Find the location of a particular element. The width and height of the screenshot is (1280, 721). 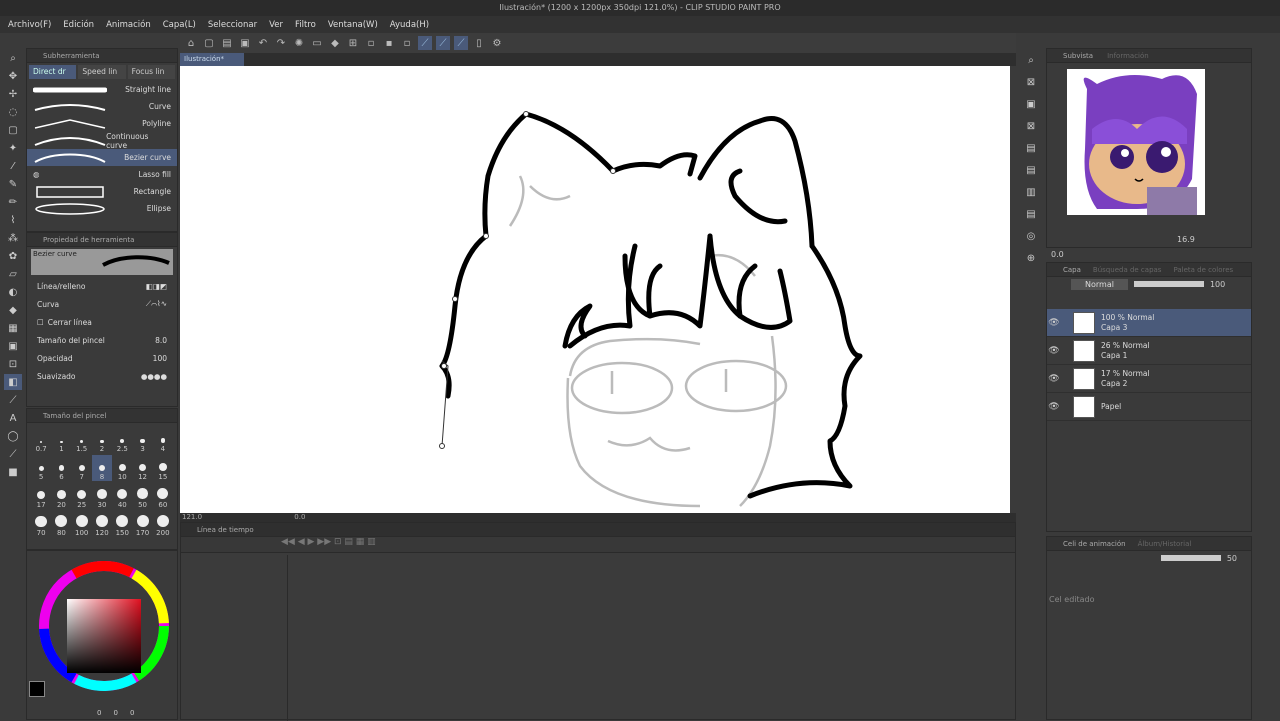

brush-size-option: 6 is located at coordinates (61, 468).